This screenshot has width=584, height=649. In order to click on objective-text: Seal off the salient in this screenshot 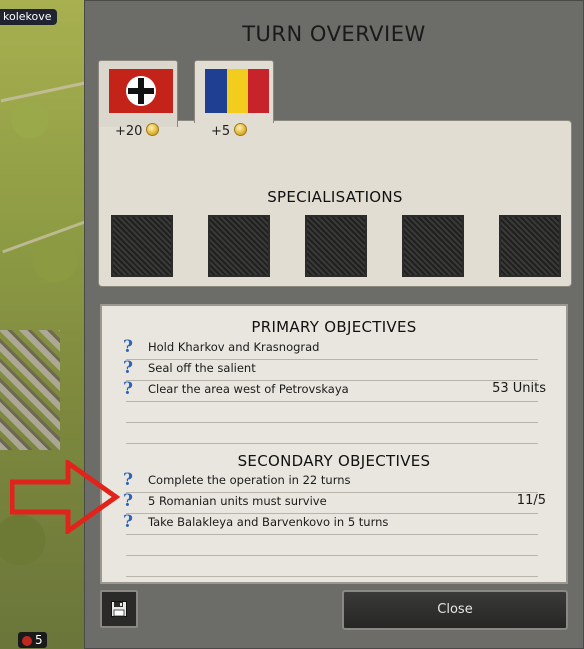, I will do `click(202, 368)`.